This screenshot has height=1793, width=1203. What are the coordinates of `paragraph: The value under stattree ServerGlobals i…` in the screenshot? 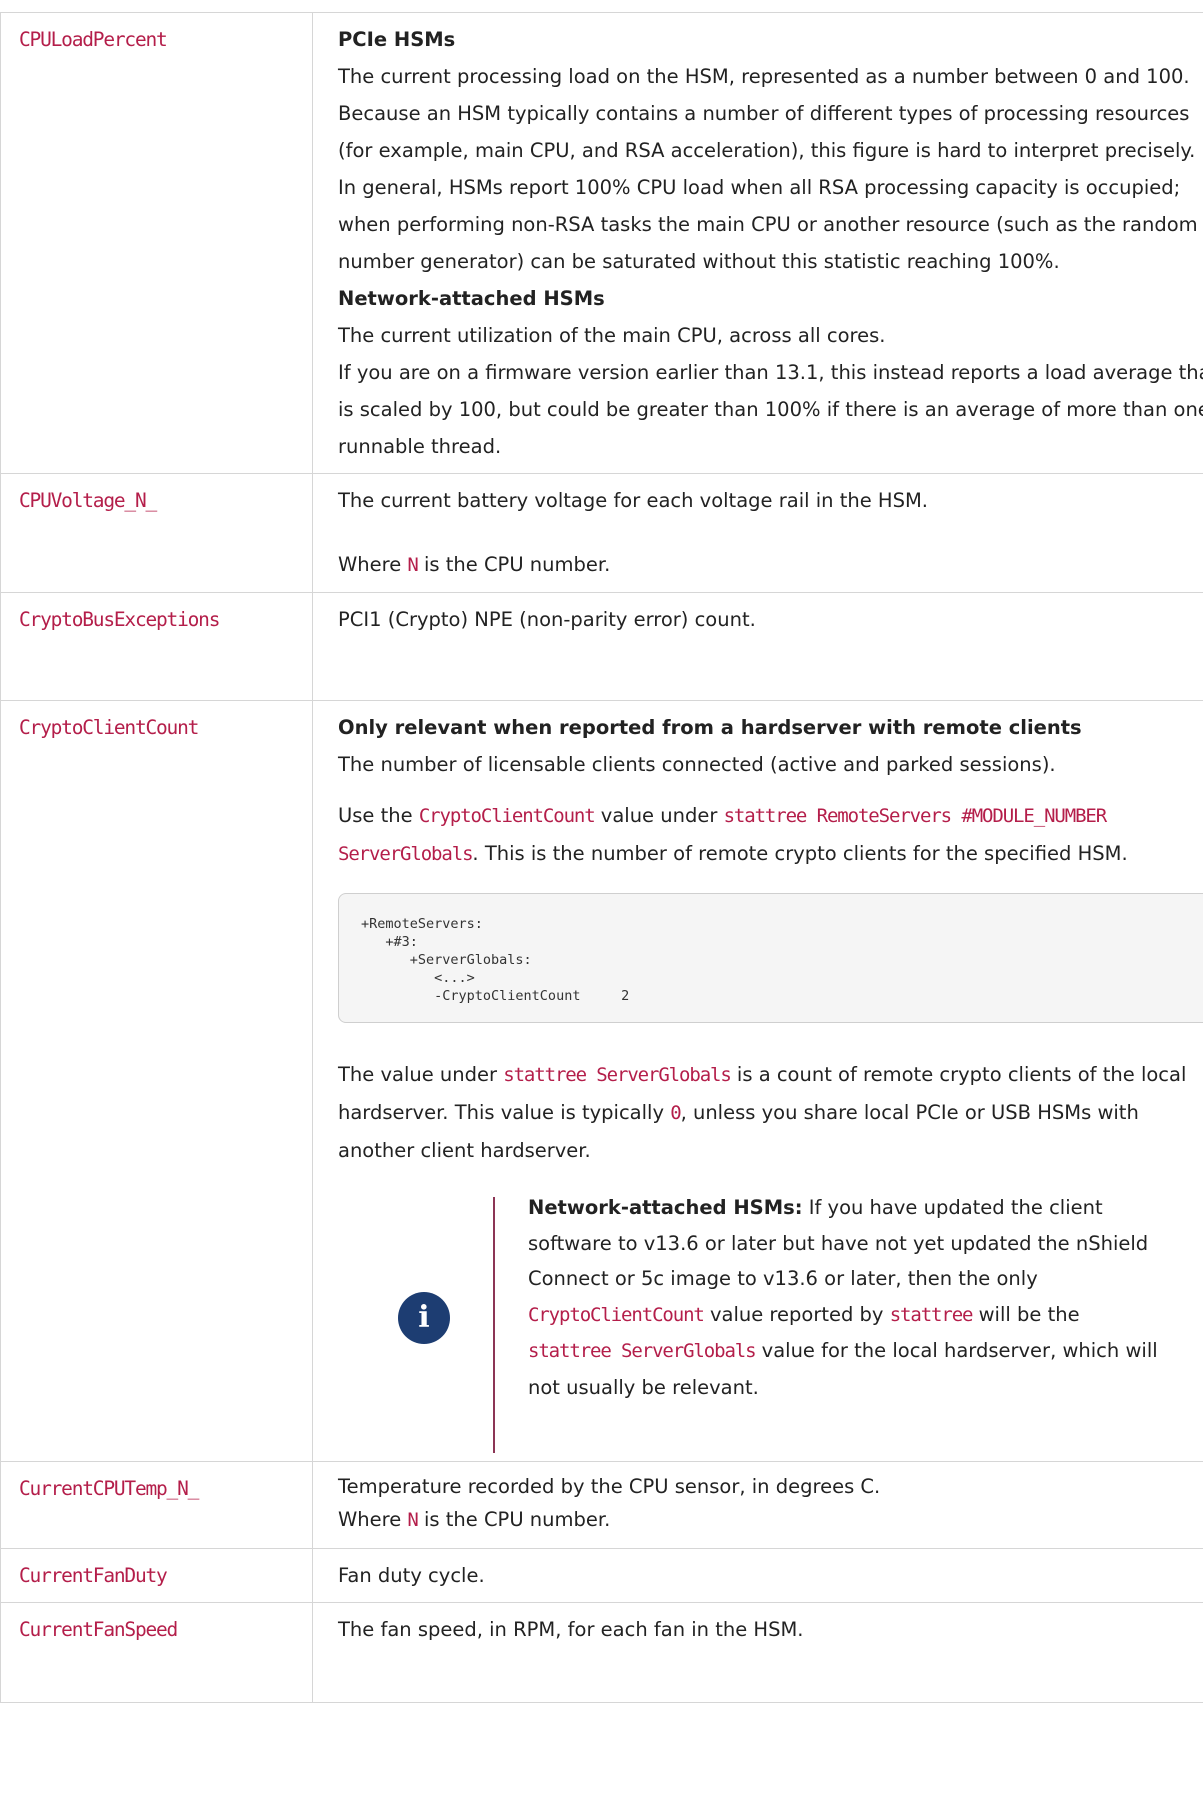 It's located at (770, 1112).